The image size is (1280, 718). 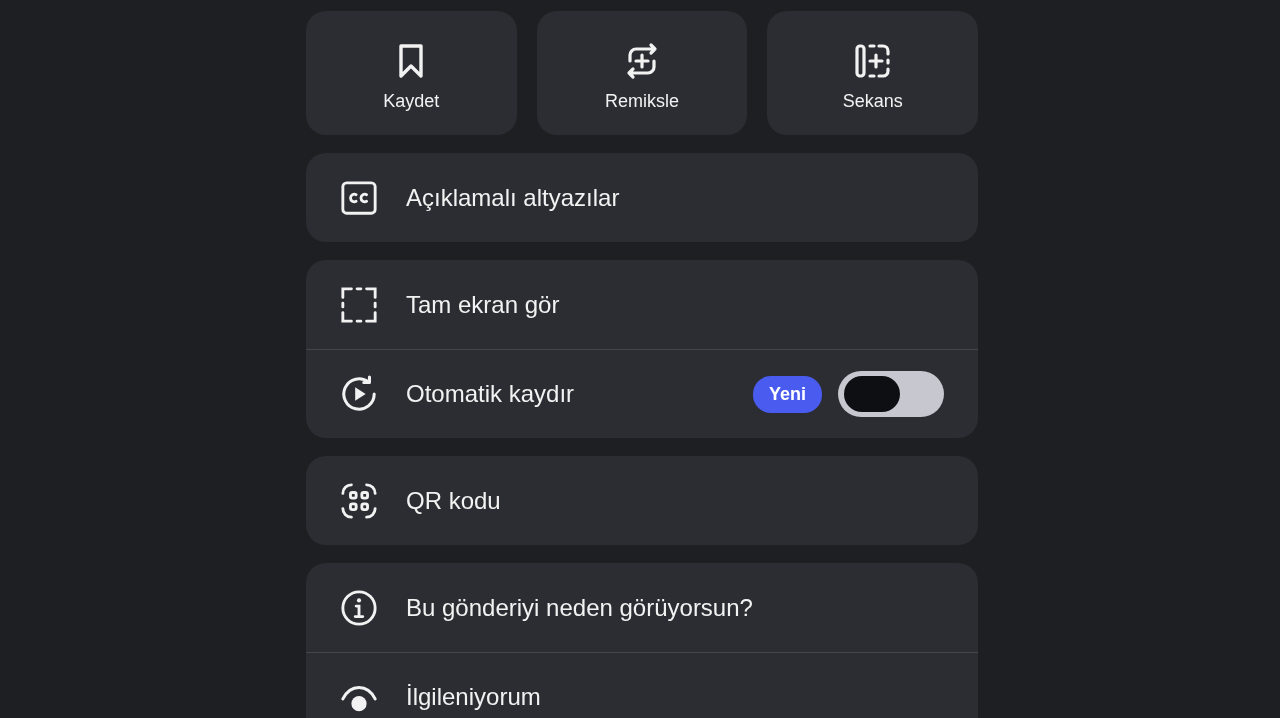 I want to click on menu-item: Bu gönderiyi neden görüyorsun?, so click(x=642, y=607).